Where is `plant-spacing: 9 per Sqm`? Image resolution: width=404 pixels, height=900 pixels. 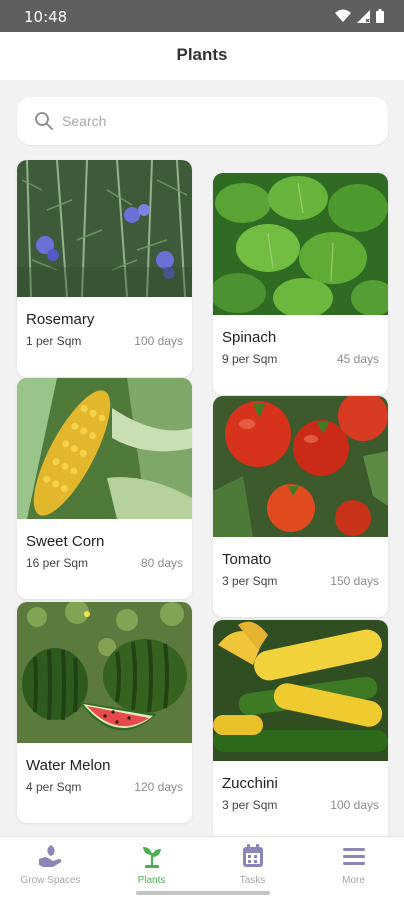 plant-spacing: 9 per Sqm is located at coordinates (250, 359).